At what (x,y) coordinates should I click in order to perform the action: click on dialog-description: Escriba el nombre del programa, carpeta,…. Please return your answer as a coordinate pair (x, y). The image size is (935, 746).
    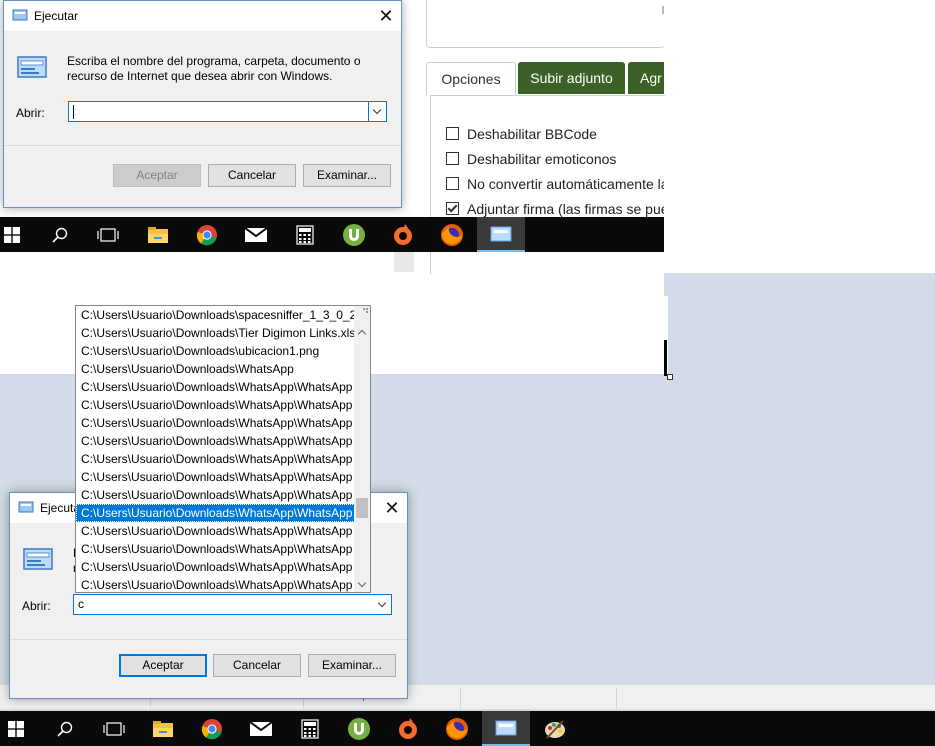
    Looking at the image, I should click on (214, 69).